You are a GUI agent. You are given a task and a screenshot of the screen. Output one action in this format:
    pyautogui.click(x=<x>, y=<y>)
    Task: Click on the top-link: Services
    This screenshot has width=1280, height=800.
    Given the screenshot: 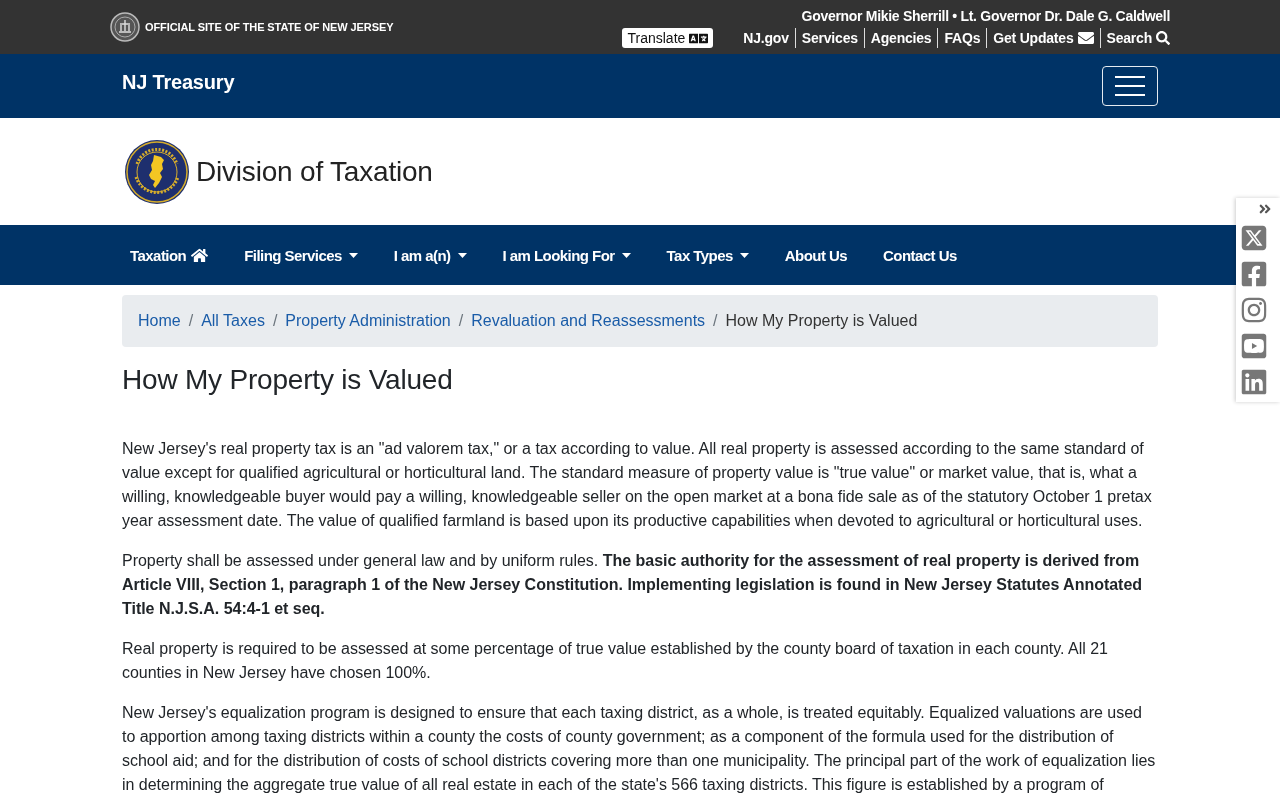 What is the action you would take?
    pyautogui.click(x=829, y=38)
    